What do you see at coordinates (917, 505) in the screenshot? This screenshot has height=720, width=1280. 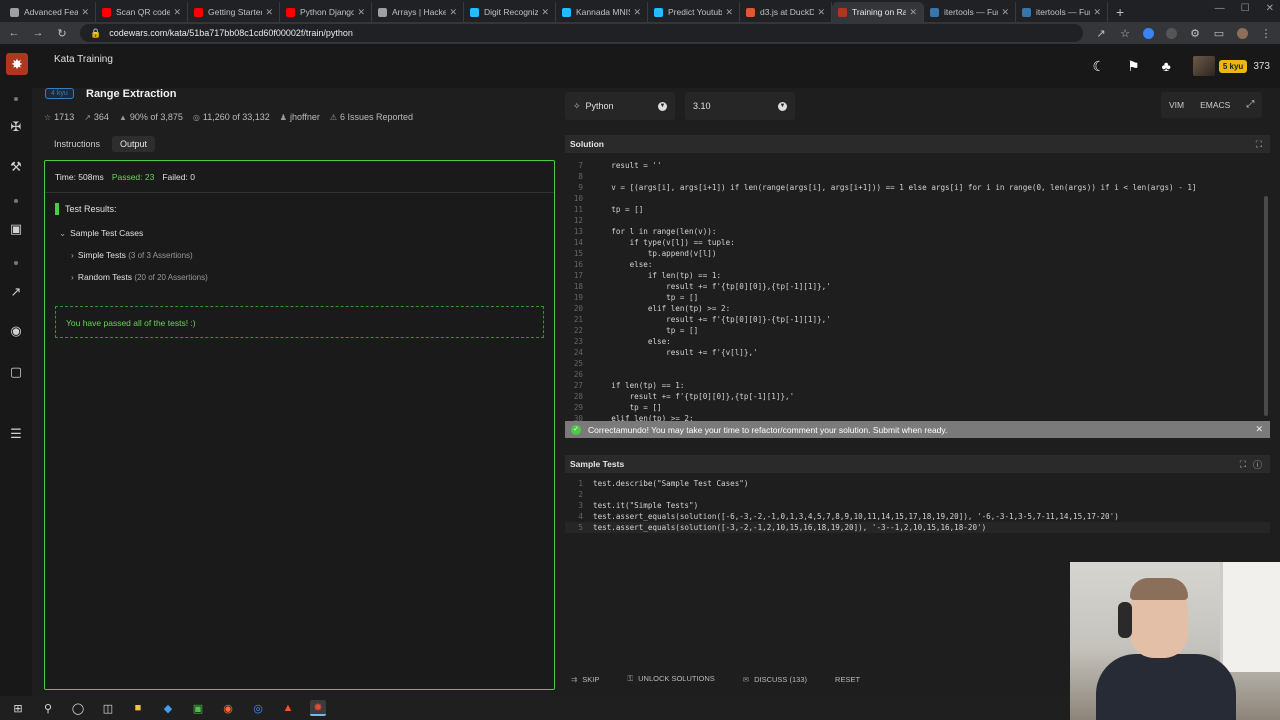 I see `code-line: 3 test.it("Simple Tests")` at bounding box center [917, 505].